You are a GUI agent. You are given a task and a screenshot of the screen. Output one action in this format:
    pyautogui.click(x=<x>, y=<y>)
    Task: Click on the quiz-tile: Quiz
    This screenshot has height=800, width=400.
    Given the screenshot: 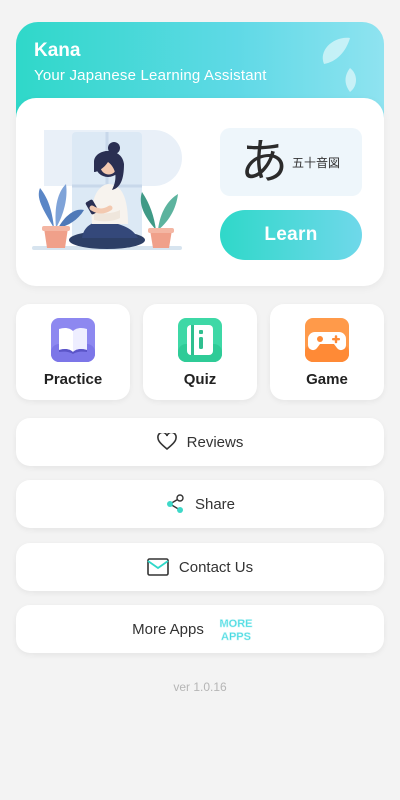 What is the action you would take?
    pyautogui.click(x=200, y=352)
    